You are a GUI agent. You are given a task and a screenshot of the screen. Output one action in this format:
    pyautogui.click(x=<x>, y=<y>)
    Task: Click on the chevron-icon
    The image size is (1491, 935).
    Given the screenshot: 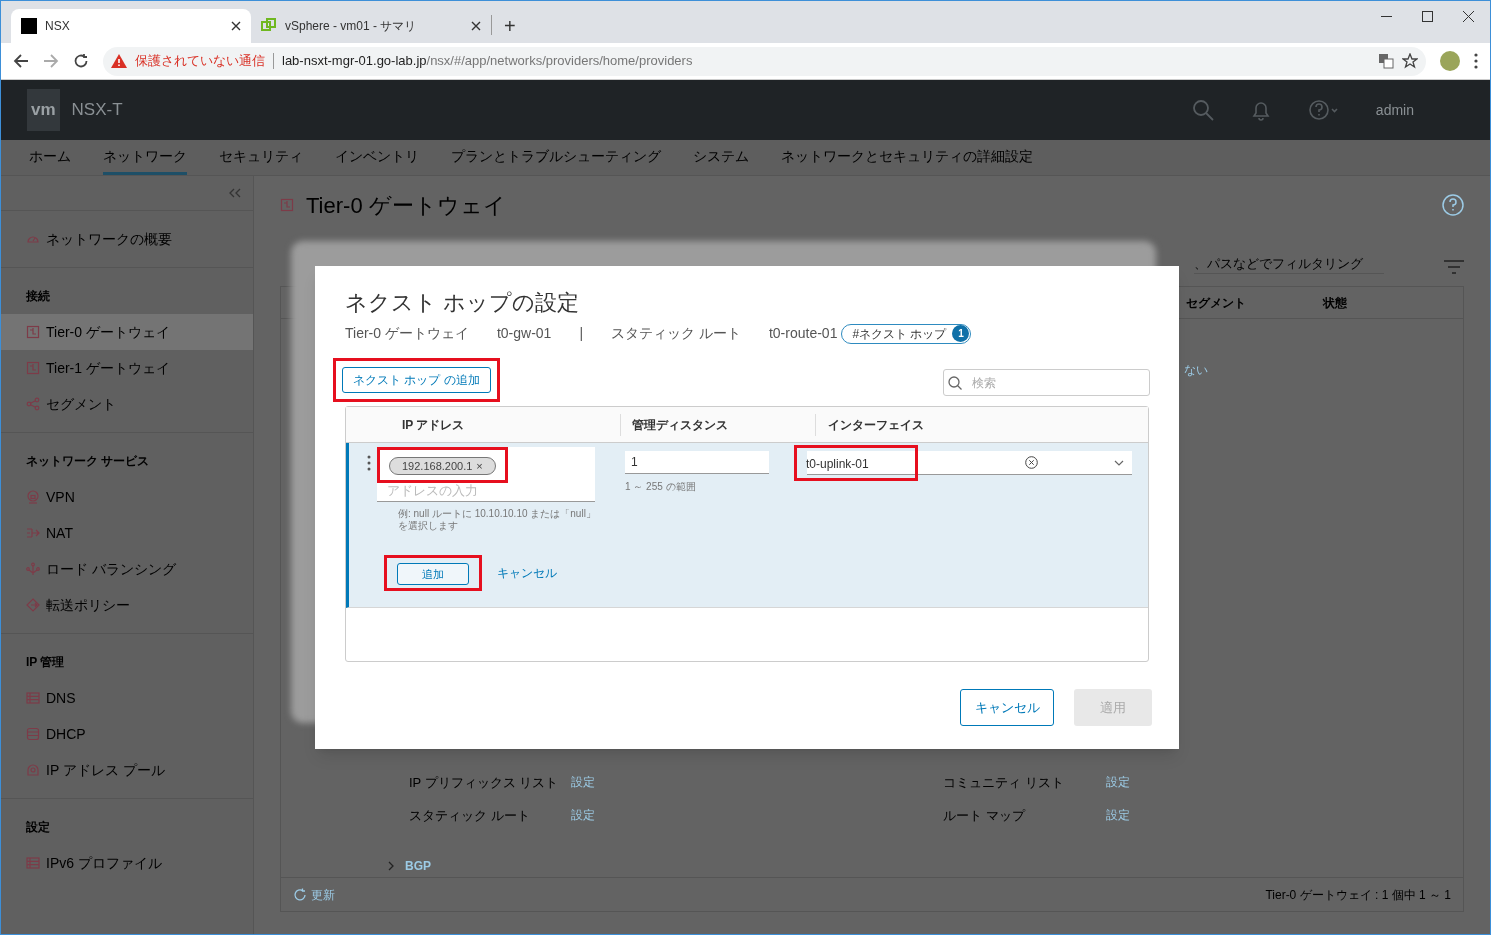 What is the action you would take?
    pyautogui.click(x=391, y=866)
    